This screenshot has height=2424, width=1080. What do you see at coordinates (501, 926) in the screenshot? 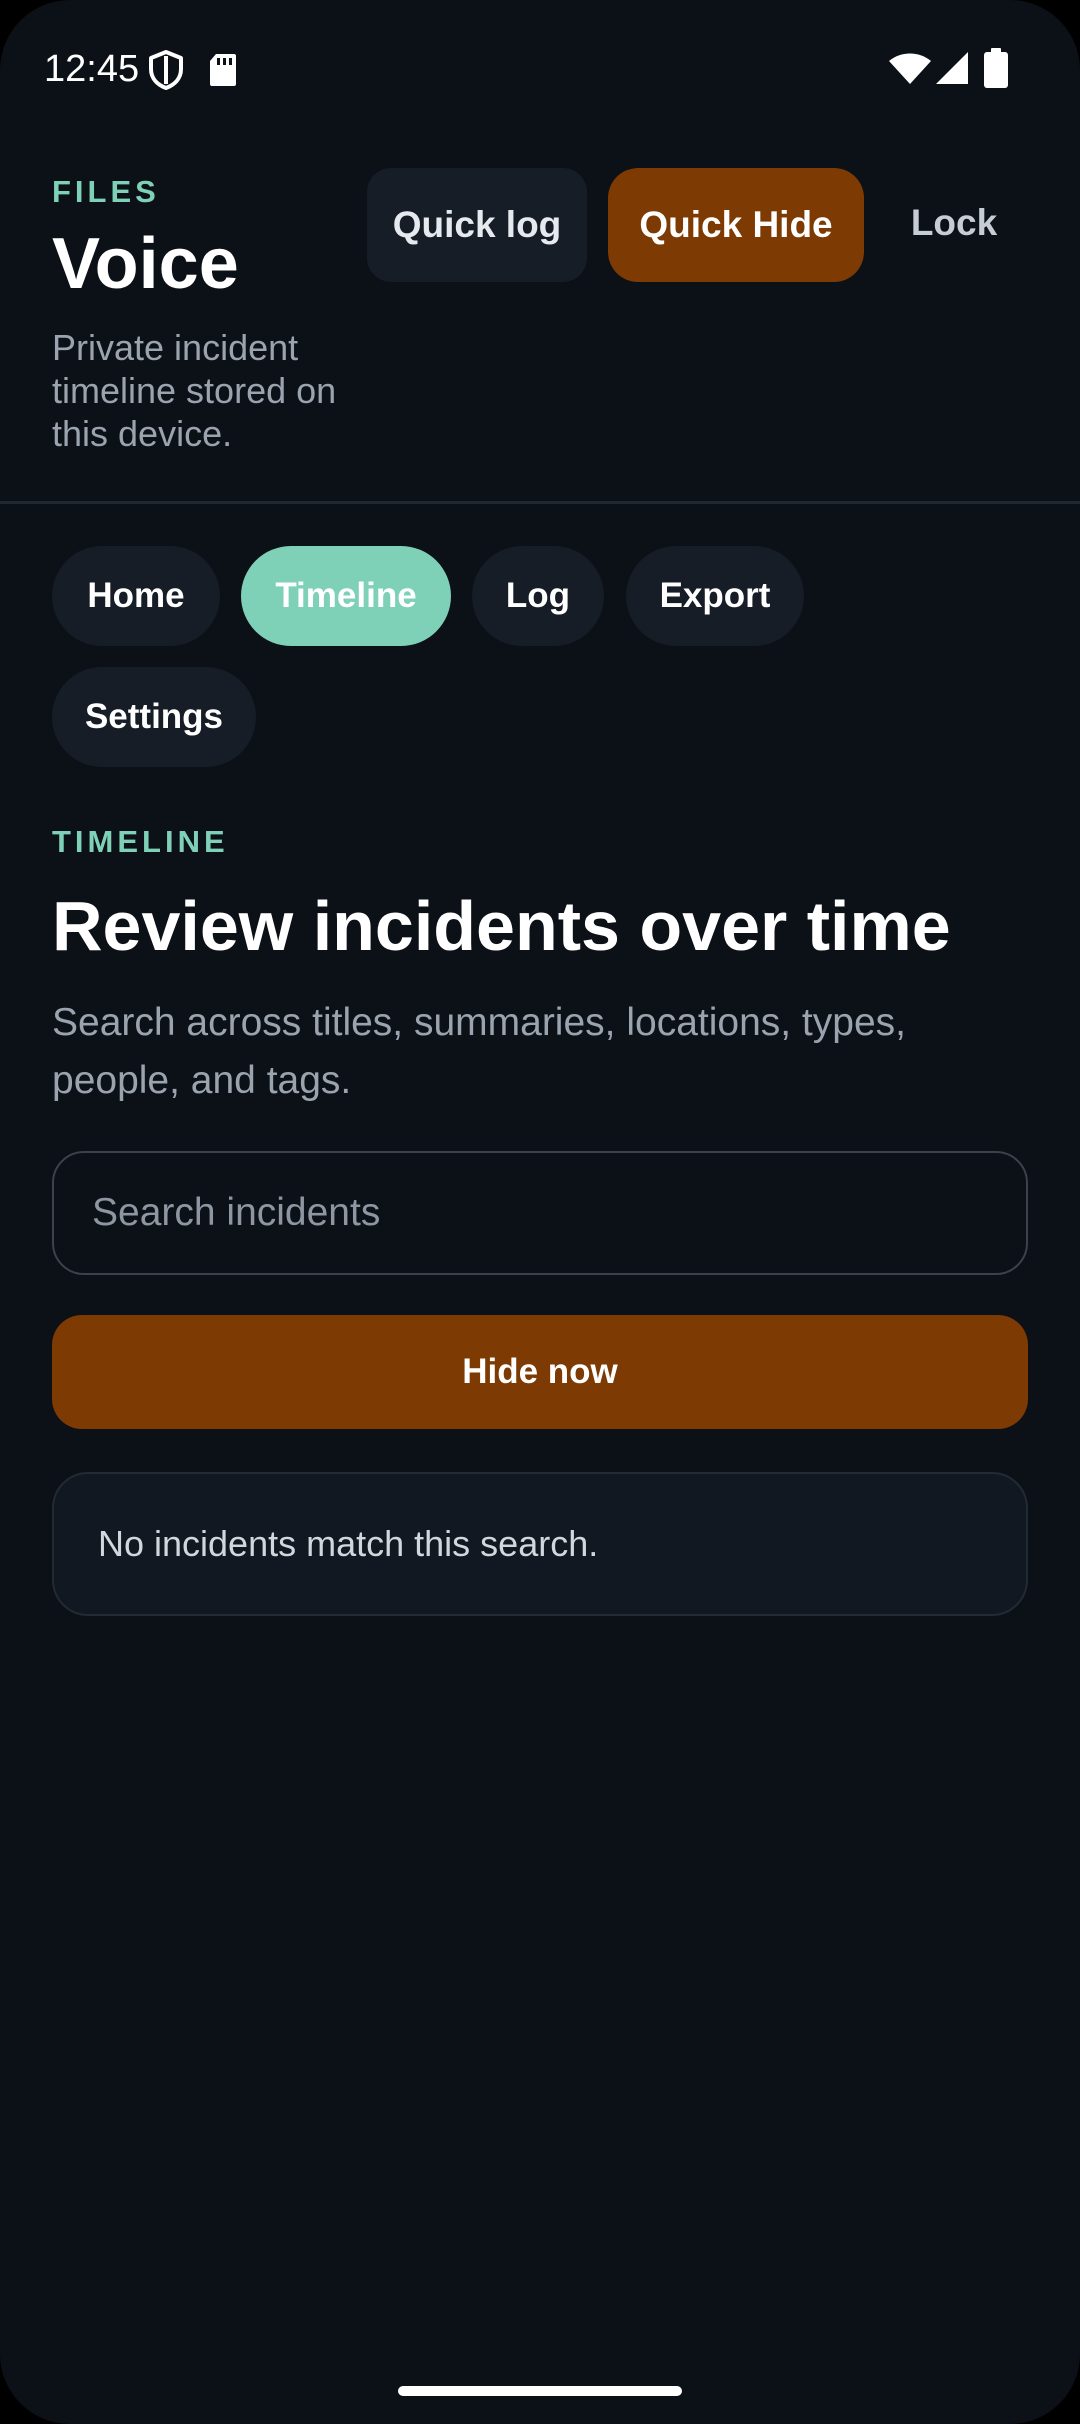
I see `section-title: Review incidents over time` at bounding box center [501, 926].